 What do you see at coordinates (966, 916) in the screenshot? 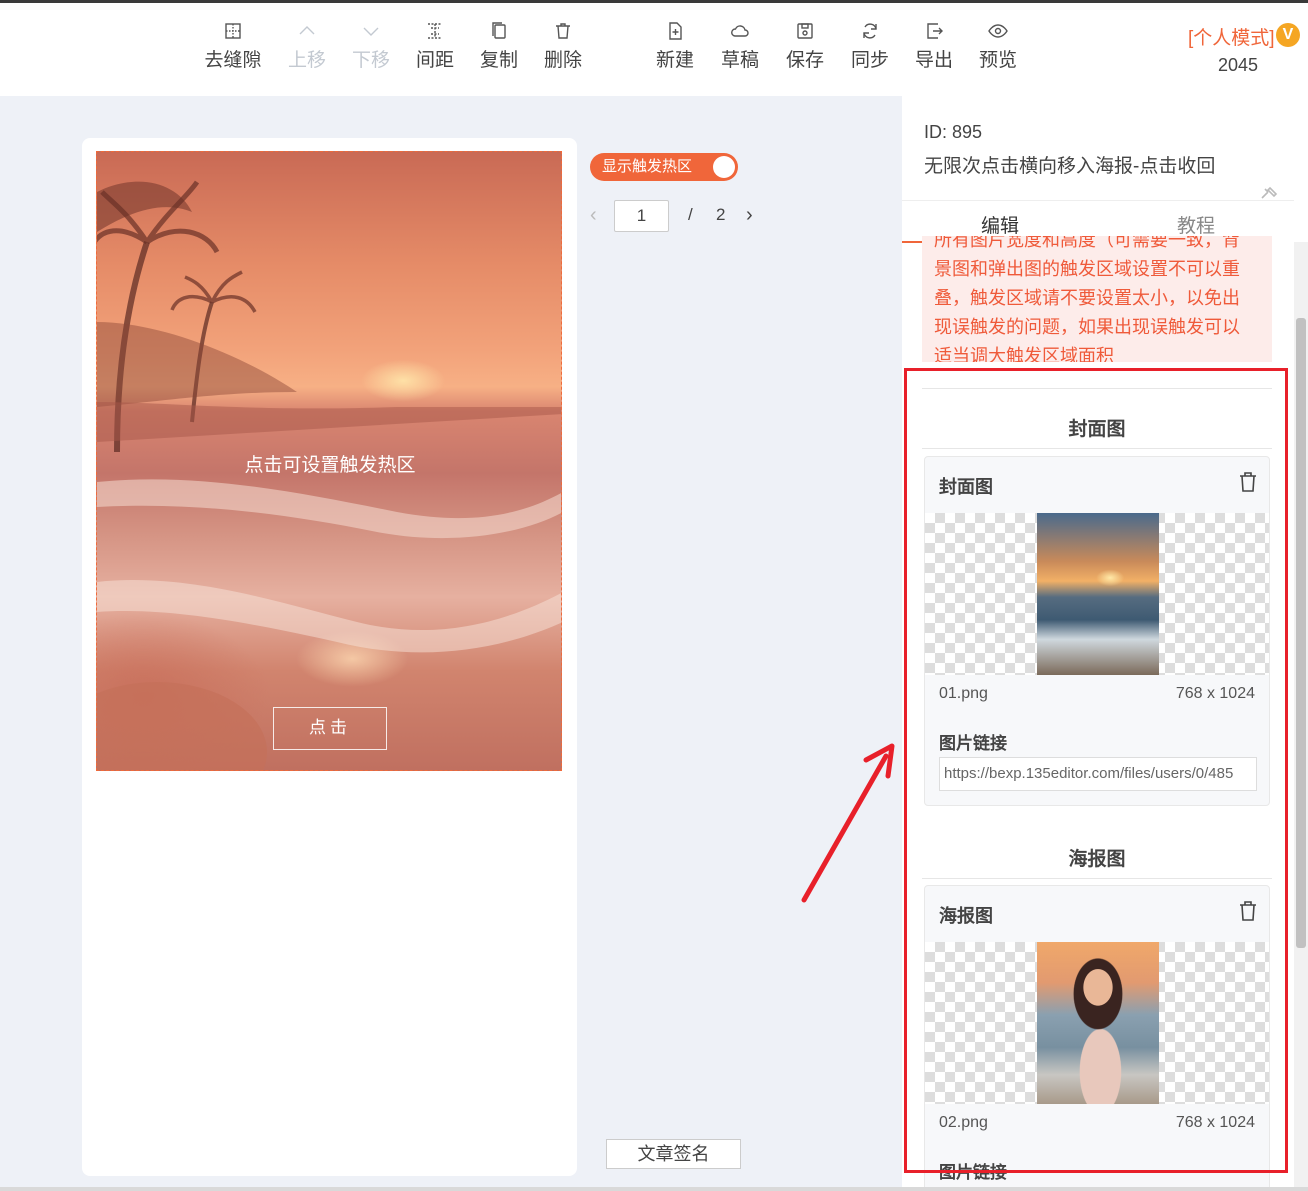
I see `poster-card-title: 海报图` at bounding box center [966, 916].